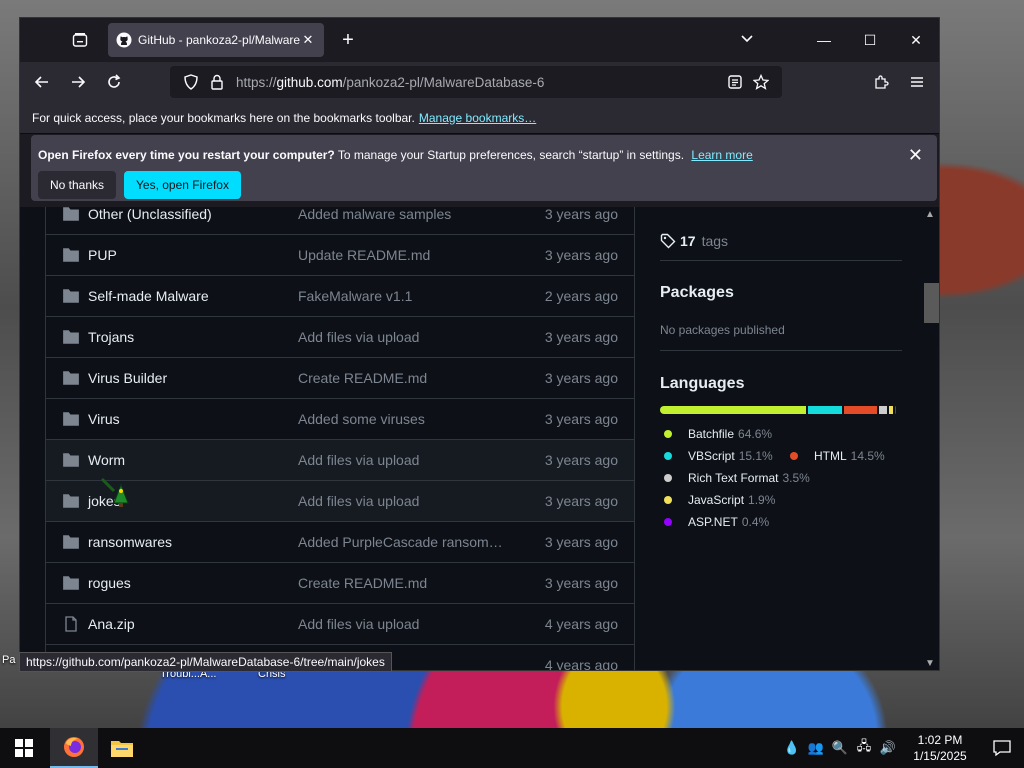 This screenshot has height=768, width=1024. Describe the element at coordinates (24, 748) in the screenshot. I see `start-button` at that location.